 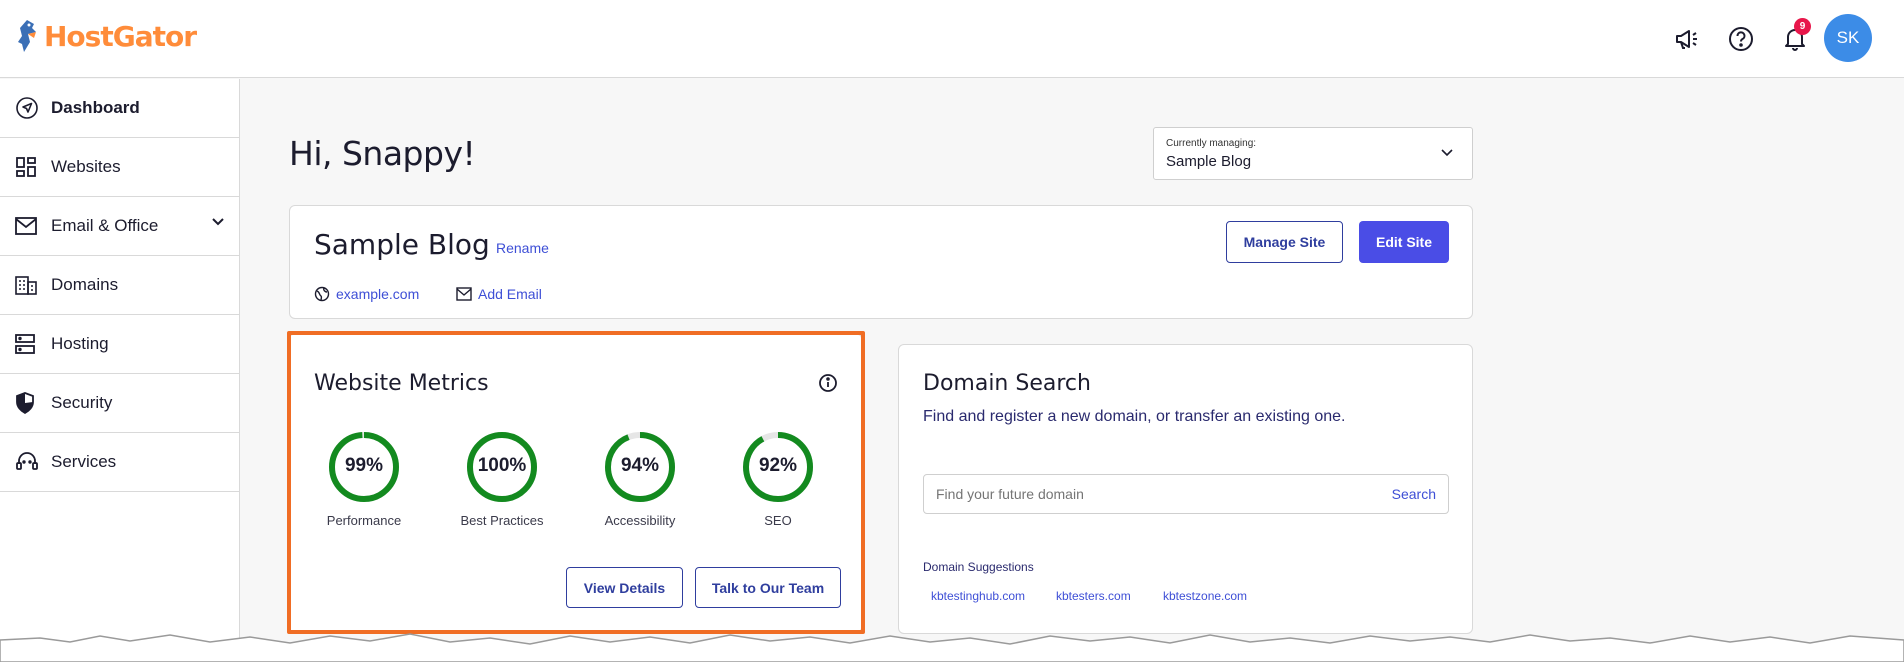 I want to click on sidebar-item-label: Services, so click(x=84, y=461).